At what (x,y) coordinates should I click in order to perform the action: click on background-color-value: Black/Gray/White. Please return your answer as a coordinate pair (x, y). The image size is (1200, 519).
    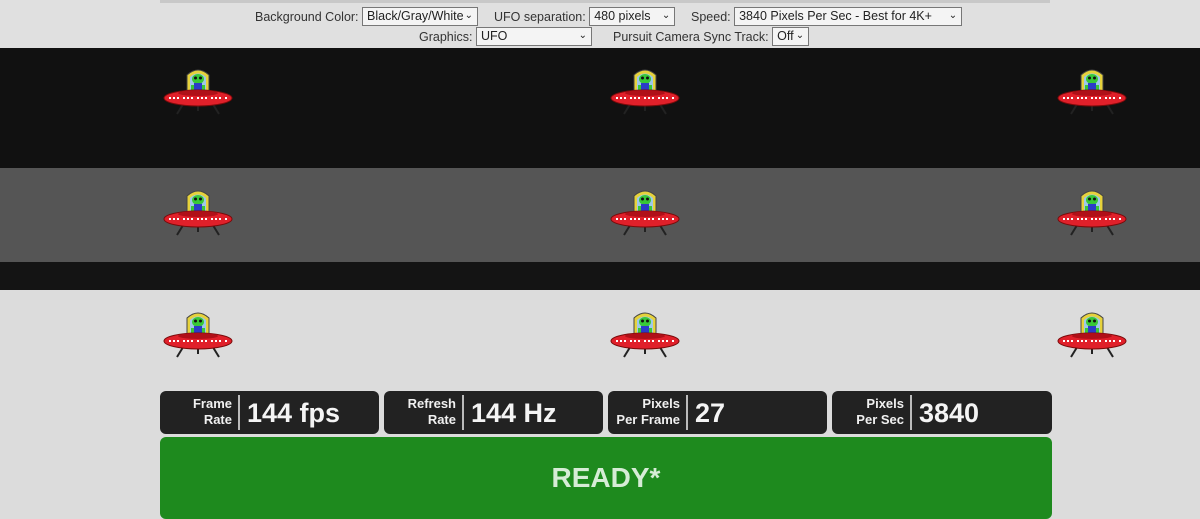
    Looking at the image, I should click on (415, 16).